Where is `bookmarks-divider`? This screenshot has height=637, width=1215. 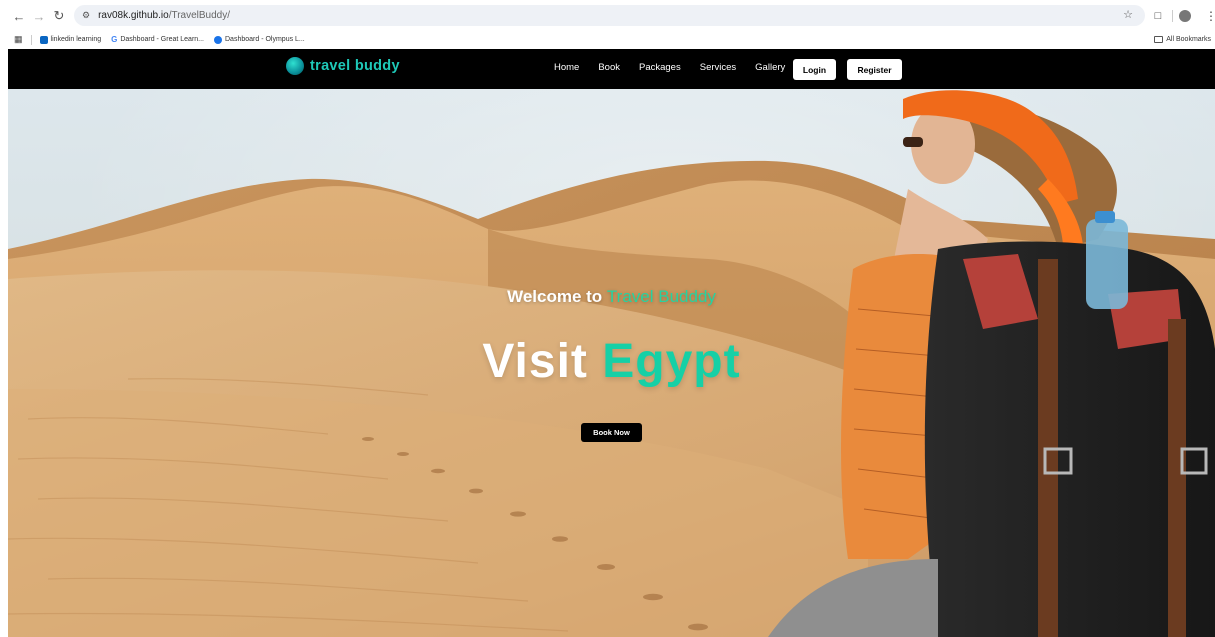 bookmarks-divider is located at coordinates (31, 39).